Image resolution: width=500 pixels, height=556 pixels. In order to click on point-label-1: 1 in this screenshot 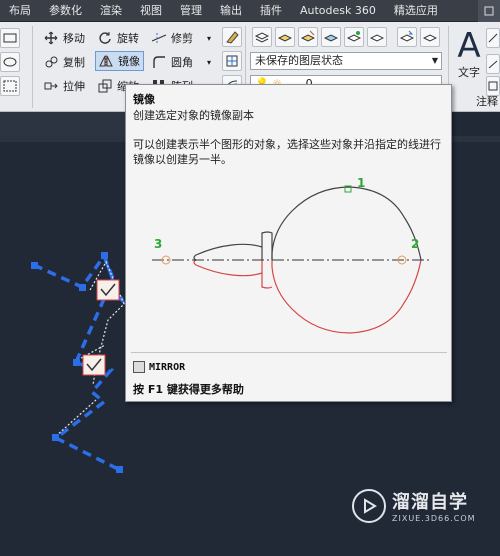, I will do `click(361, 183)`.